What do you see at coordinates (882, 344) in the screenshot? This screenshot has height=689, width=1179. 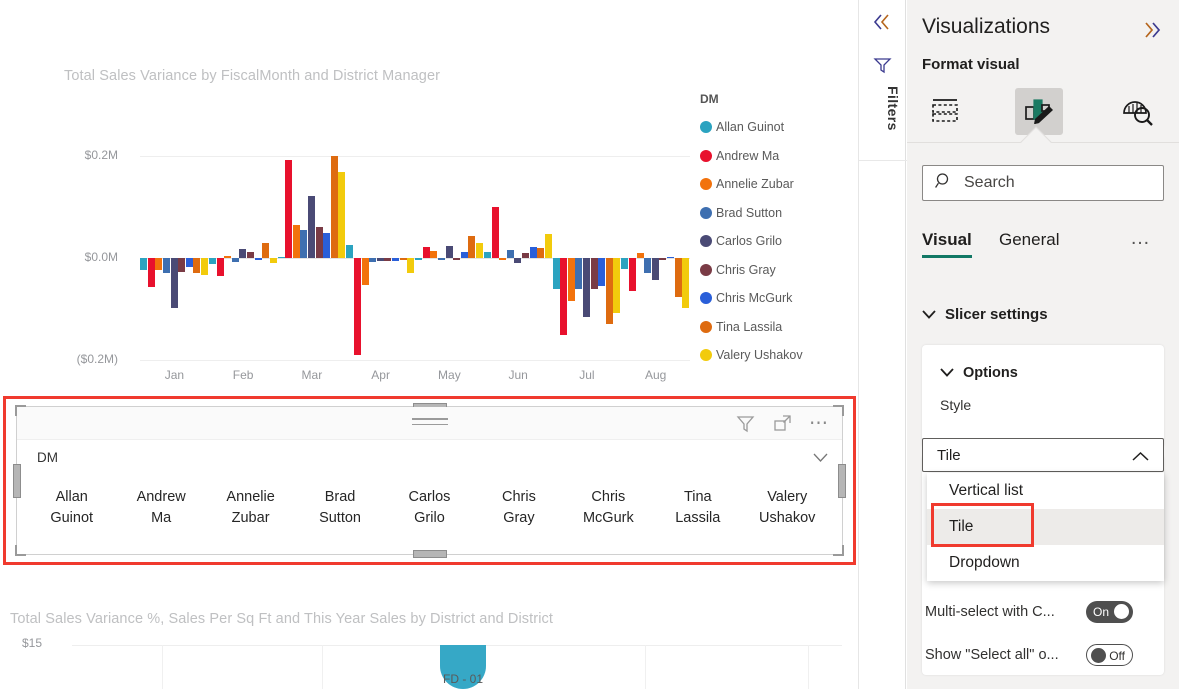 I see `filters-pane-collapsed: Filters` at bounding box center [882, 344].